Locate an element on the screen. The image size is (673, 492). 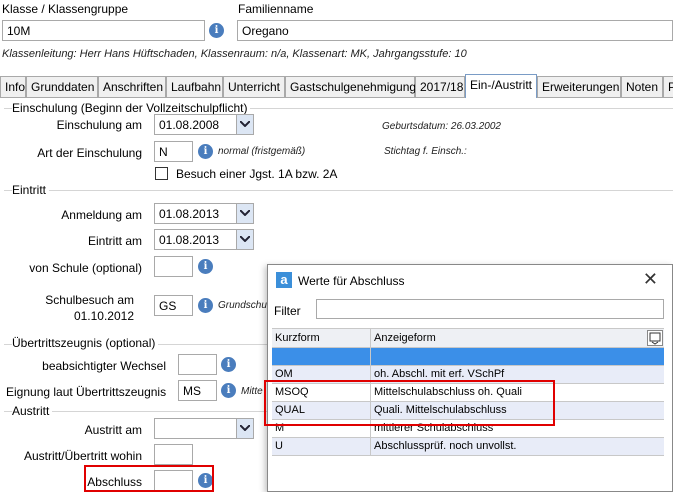
filter-input is located at coordinates (490, 309).